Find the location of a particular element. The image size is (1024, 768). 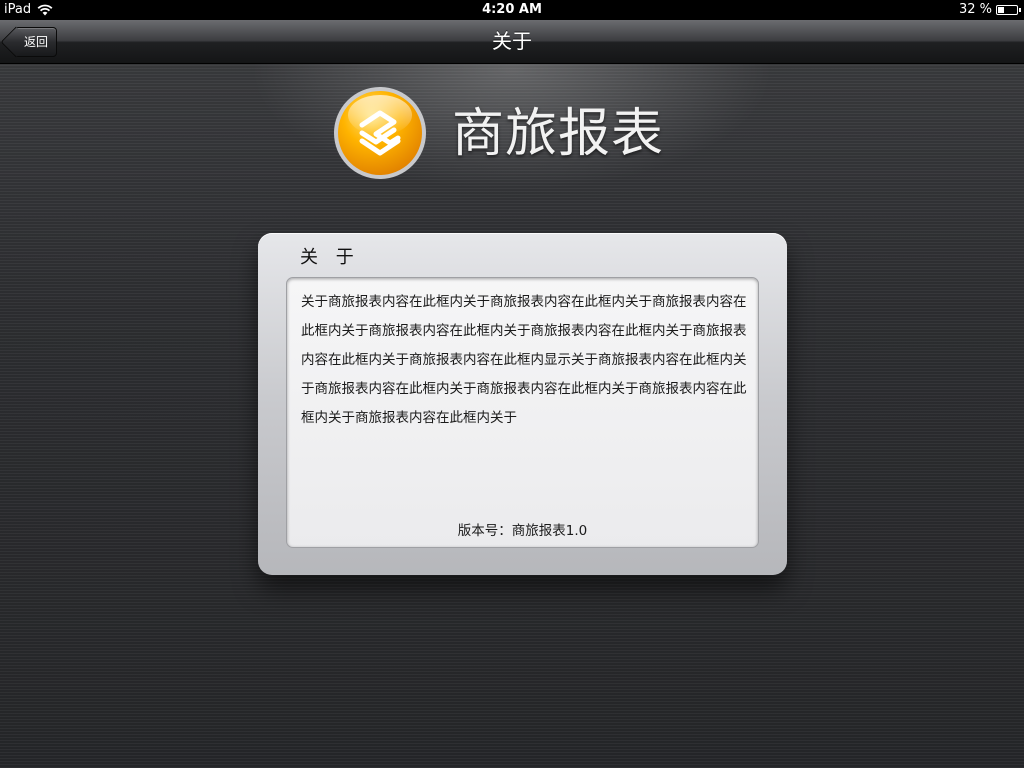

app-name: 商旅报表 is located at coordinates (558, 134).